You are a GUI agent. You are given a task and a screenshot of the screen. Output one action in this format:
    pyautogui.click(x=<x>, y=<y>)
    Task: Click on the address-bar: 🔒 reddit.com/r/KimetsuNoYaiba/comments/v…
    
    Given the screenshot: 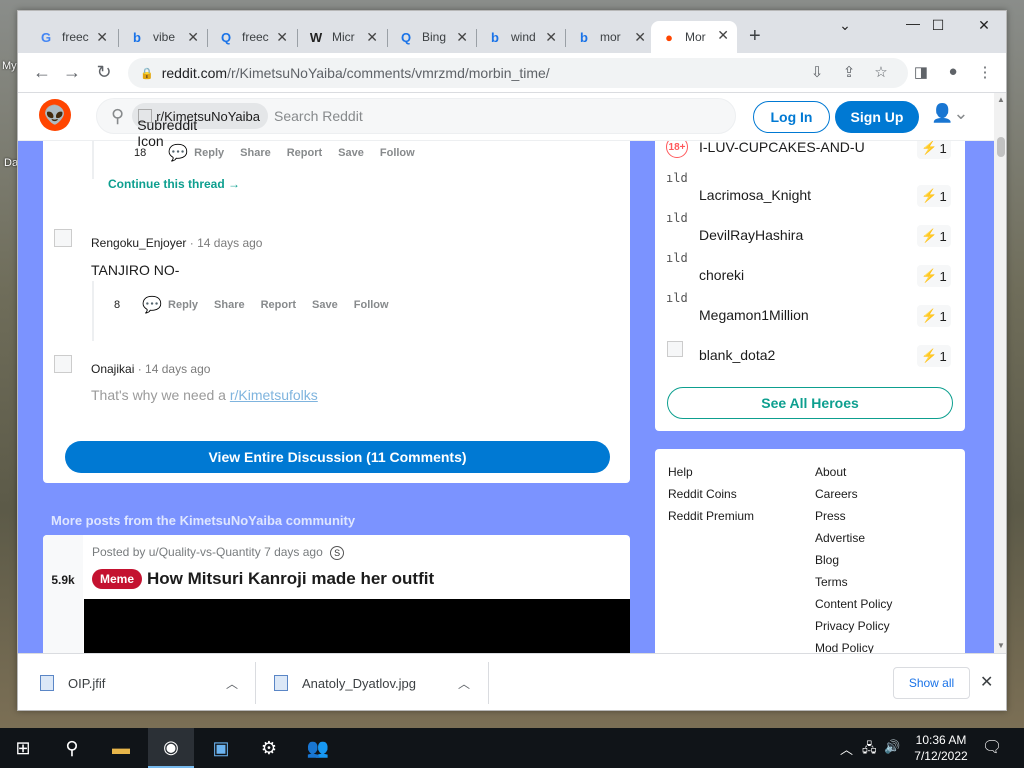 What is the action you would take?
    pyautogui.click(x=518, y=73)
    